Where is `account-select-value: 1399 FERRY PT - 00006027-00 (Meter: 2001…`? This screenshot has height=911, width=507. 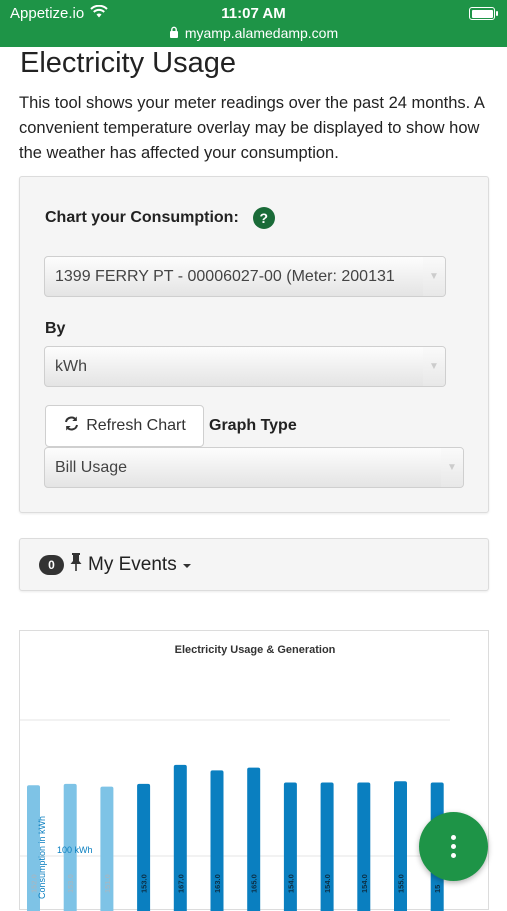
account-select-value: 1399 FERRY PT - 00006027-00 (Meter: 2001… is located at coordinates (225, 276).